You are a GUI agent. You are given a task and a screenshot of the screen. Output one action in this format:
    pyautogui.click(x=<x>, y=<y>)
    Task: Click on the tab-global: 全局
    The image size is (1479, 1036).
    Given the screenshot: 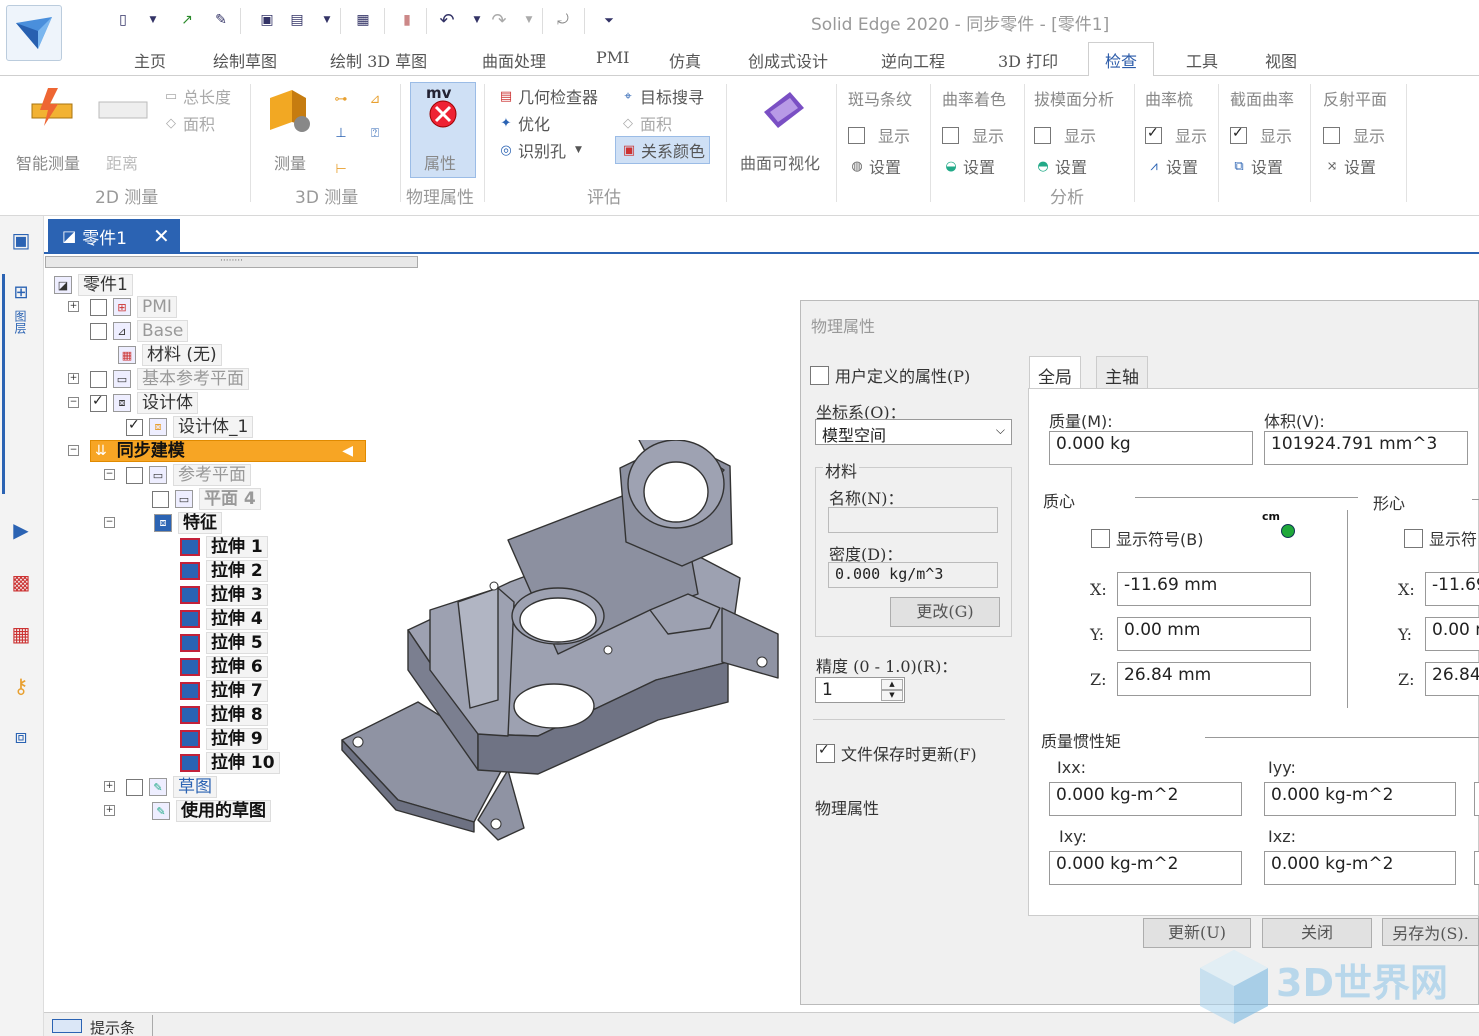 What is the action you would take?
    pyautogui.click(x=1055, y=372)
    